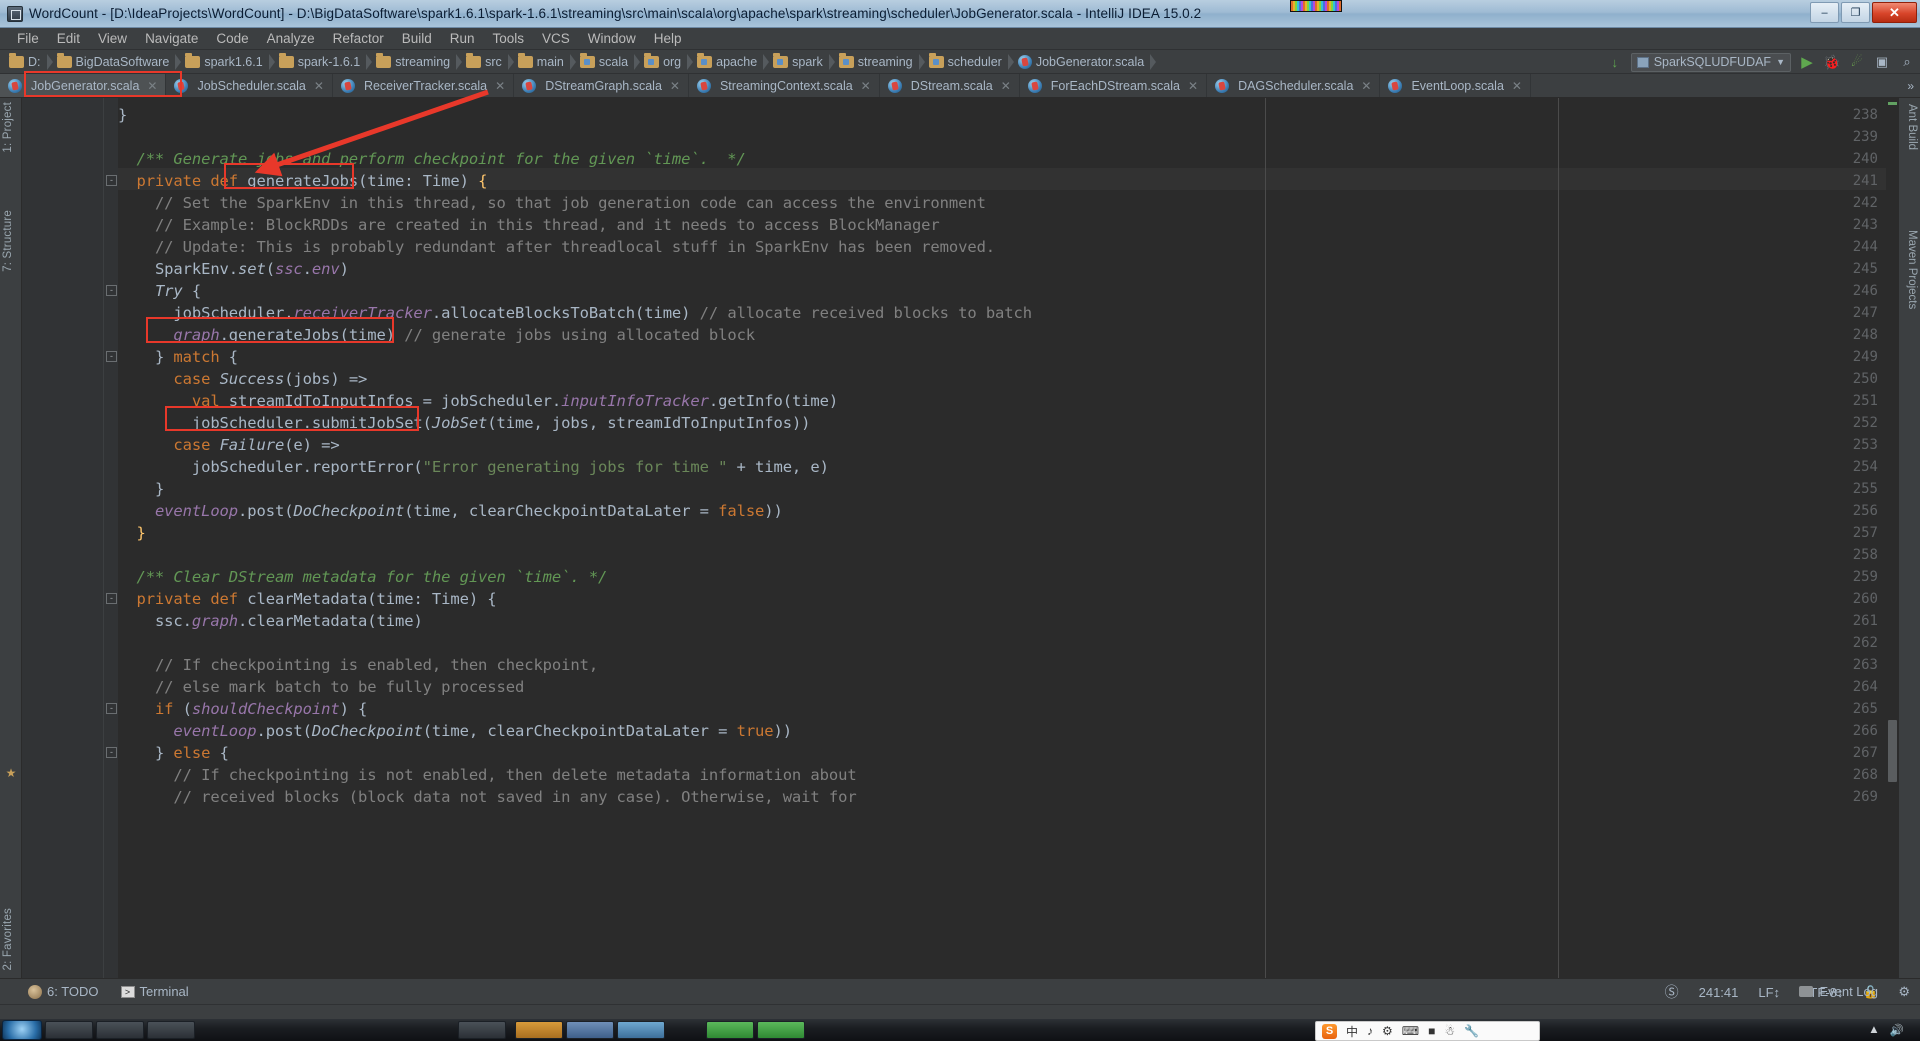 Image resolution: width=1920 pixels, height=1041 pixels. Describe the element at coordinates (556, 38) in the screenshot. I see `menu-item-vcs: VCS` at that location.